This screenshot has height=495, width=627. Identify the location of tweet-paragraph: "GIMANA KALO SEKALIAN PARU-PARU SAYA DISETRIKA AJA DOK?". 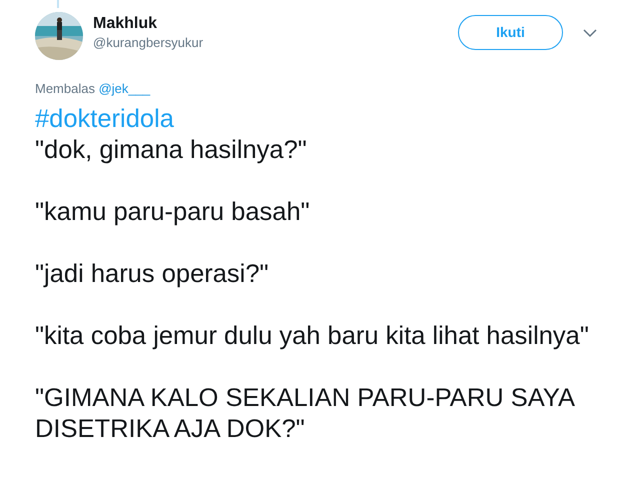
(305, 414).